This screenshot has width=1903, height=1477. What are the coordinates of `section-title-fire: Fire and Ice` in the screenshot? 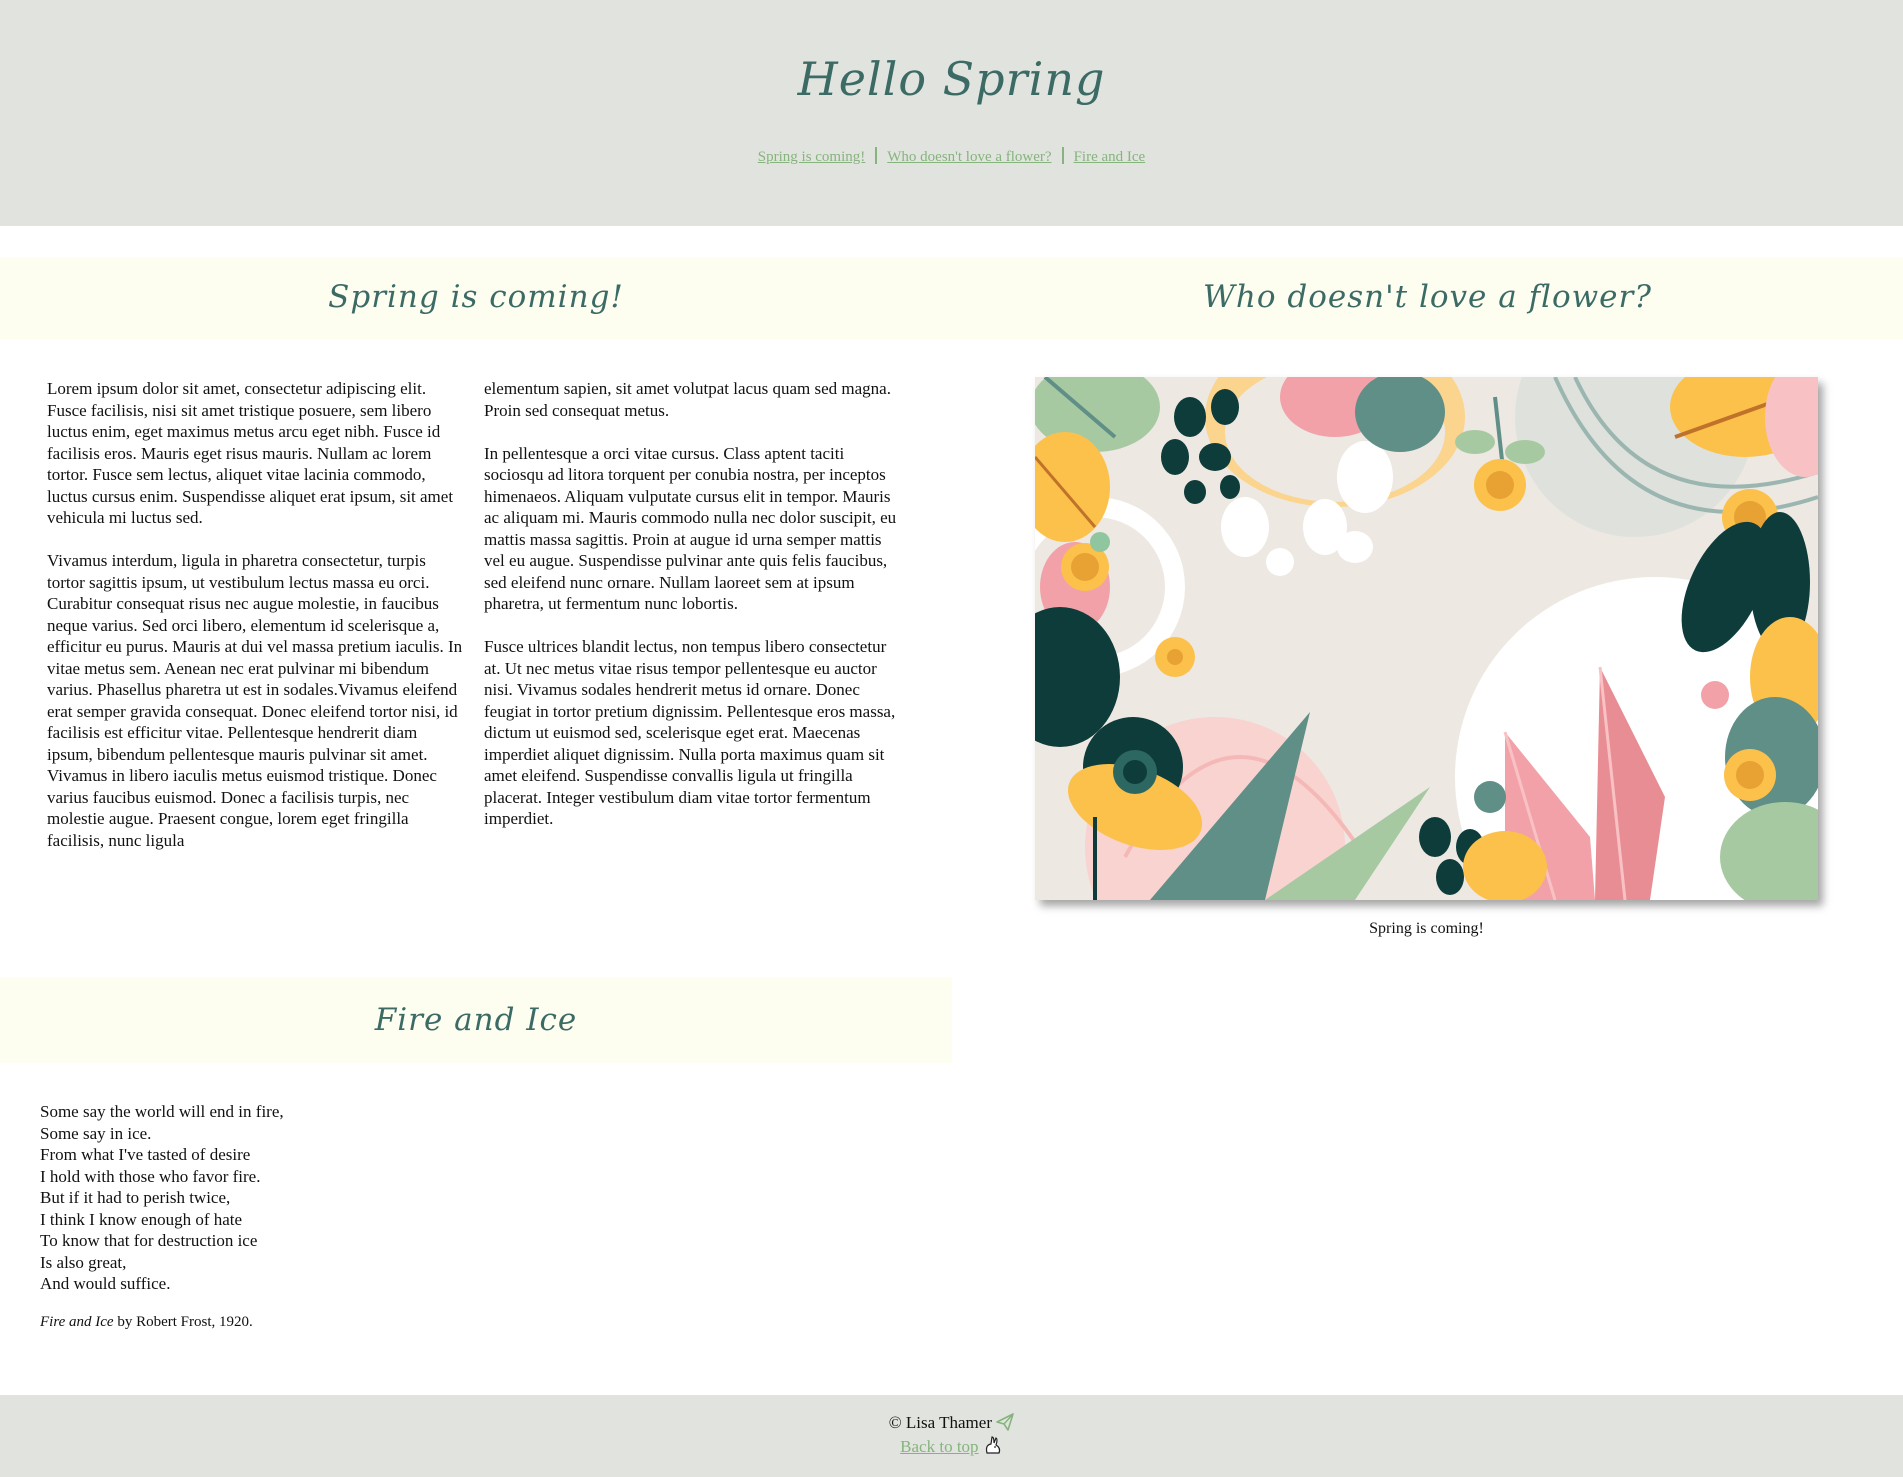 It's located at (476, 1020).